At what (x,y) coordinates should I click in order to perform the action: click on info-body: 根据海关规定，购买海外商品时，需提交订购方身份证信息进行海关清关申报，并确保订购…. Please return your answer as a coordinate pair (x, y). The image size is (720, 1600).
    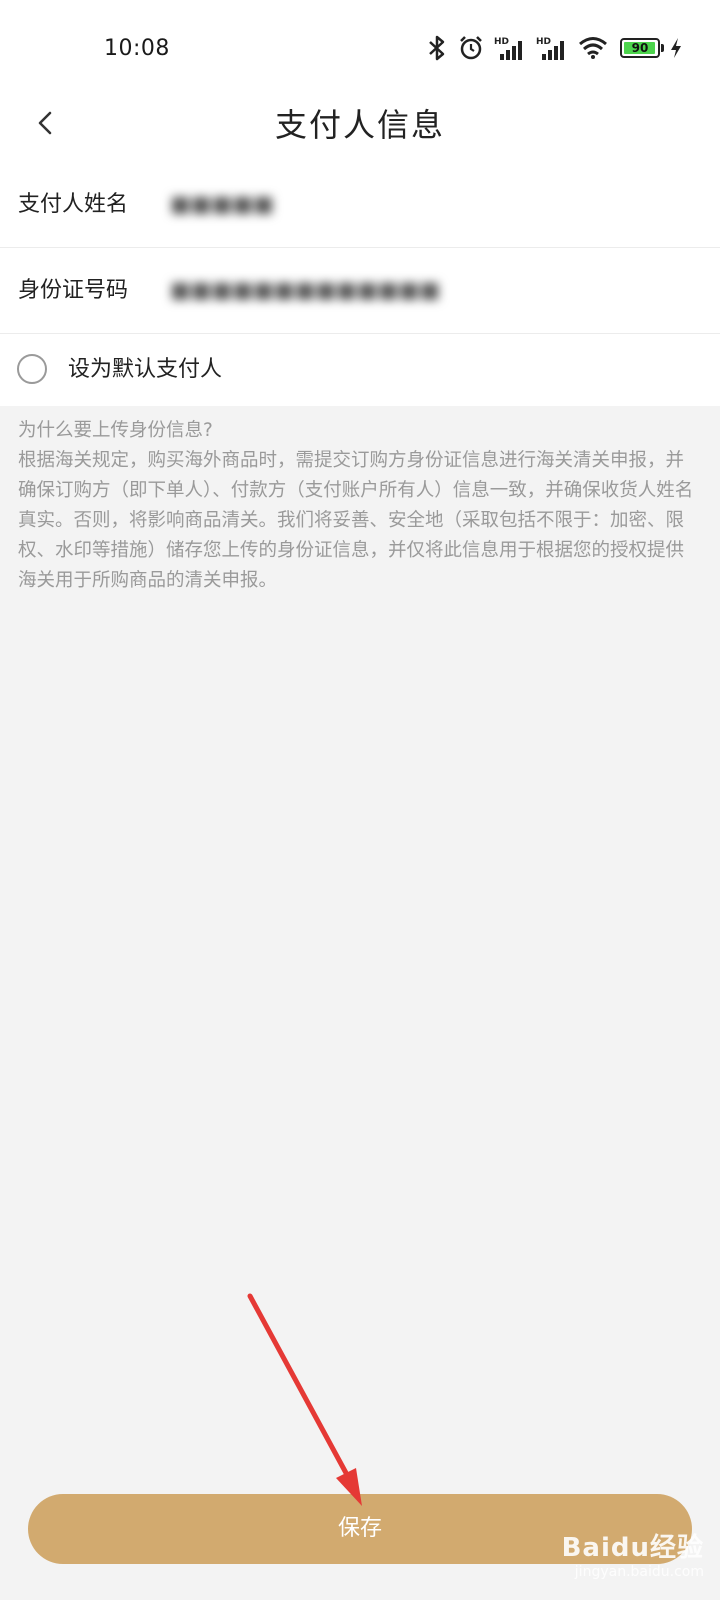
    Looking at the image, I should click on (356, 520).